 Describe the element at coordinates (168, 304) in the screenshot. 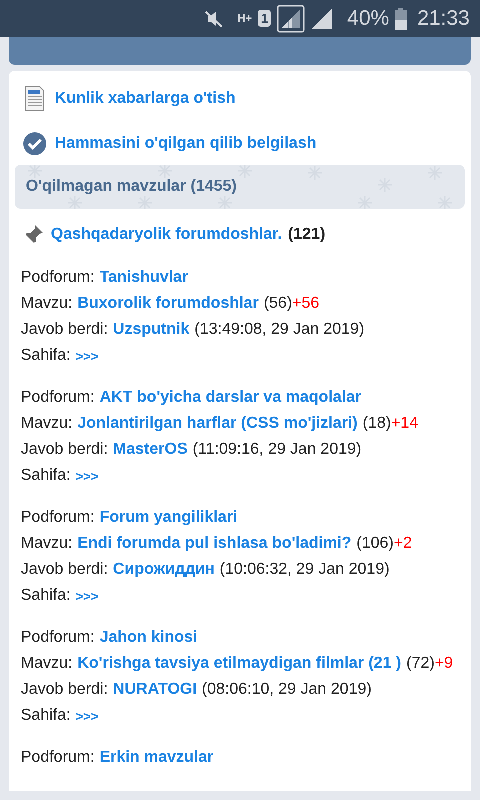

I see `topic-link: Buxorolik forumdoshlar` at that location.